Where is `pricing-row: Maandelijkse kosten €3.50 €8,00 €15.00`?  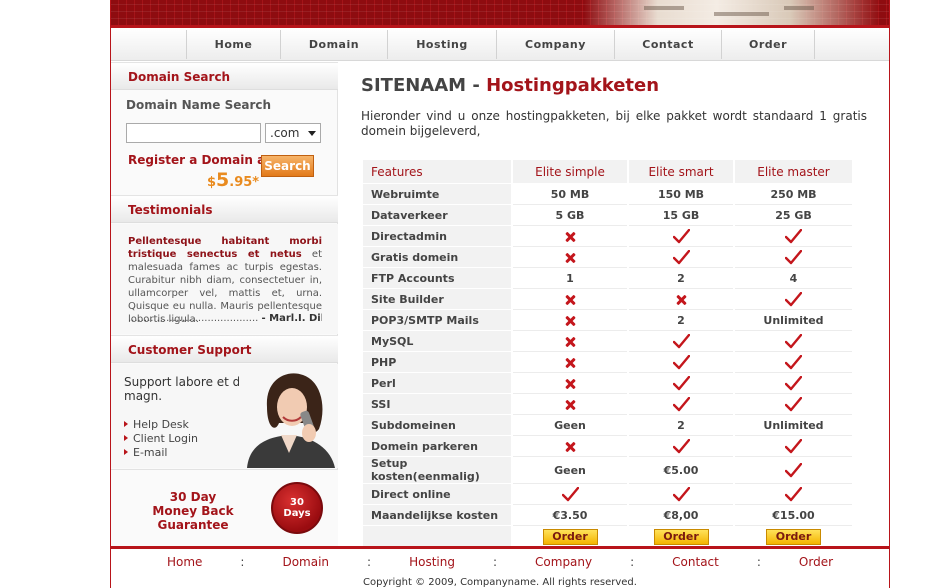
pricing-row: Maandelijkse kosten €3.50 €8,00 €15.00 is located at coordinates (607, 515).